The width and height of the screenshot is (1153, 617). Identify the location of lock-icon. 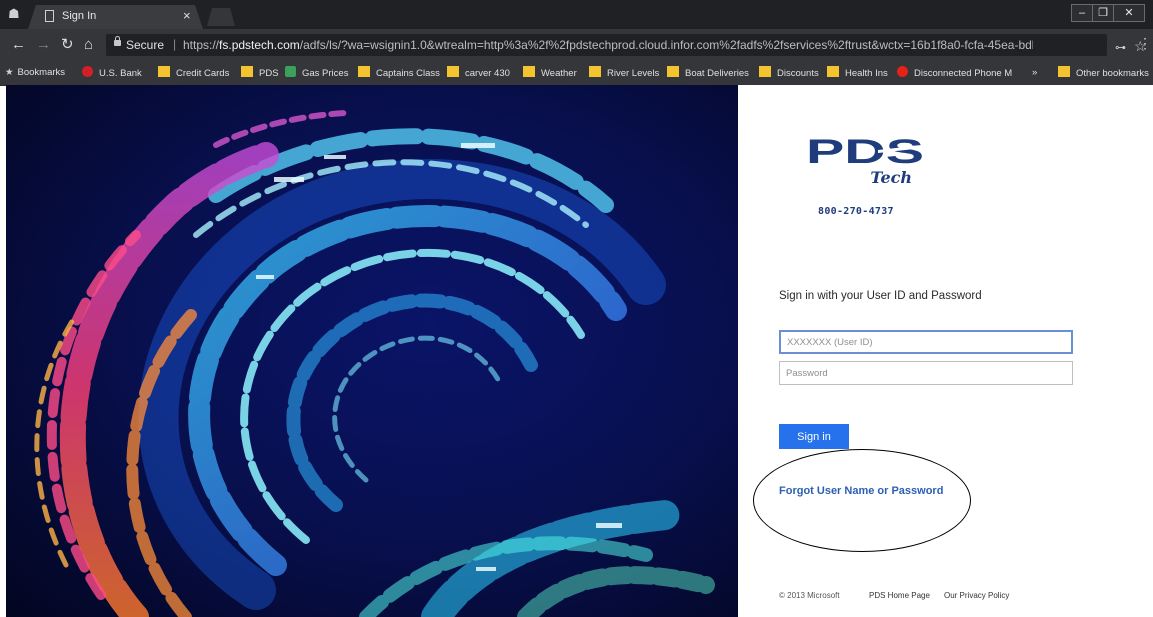
(117, 41).